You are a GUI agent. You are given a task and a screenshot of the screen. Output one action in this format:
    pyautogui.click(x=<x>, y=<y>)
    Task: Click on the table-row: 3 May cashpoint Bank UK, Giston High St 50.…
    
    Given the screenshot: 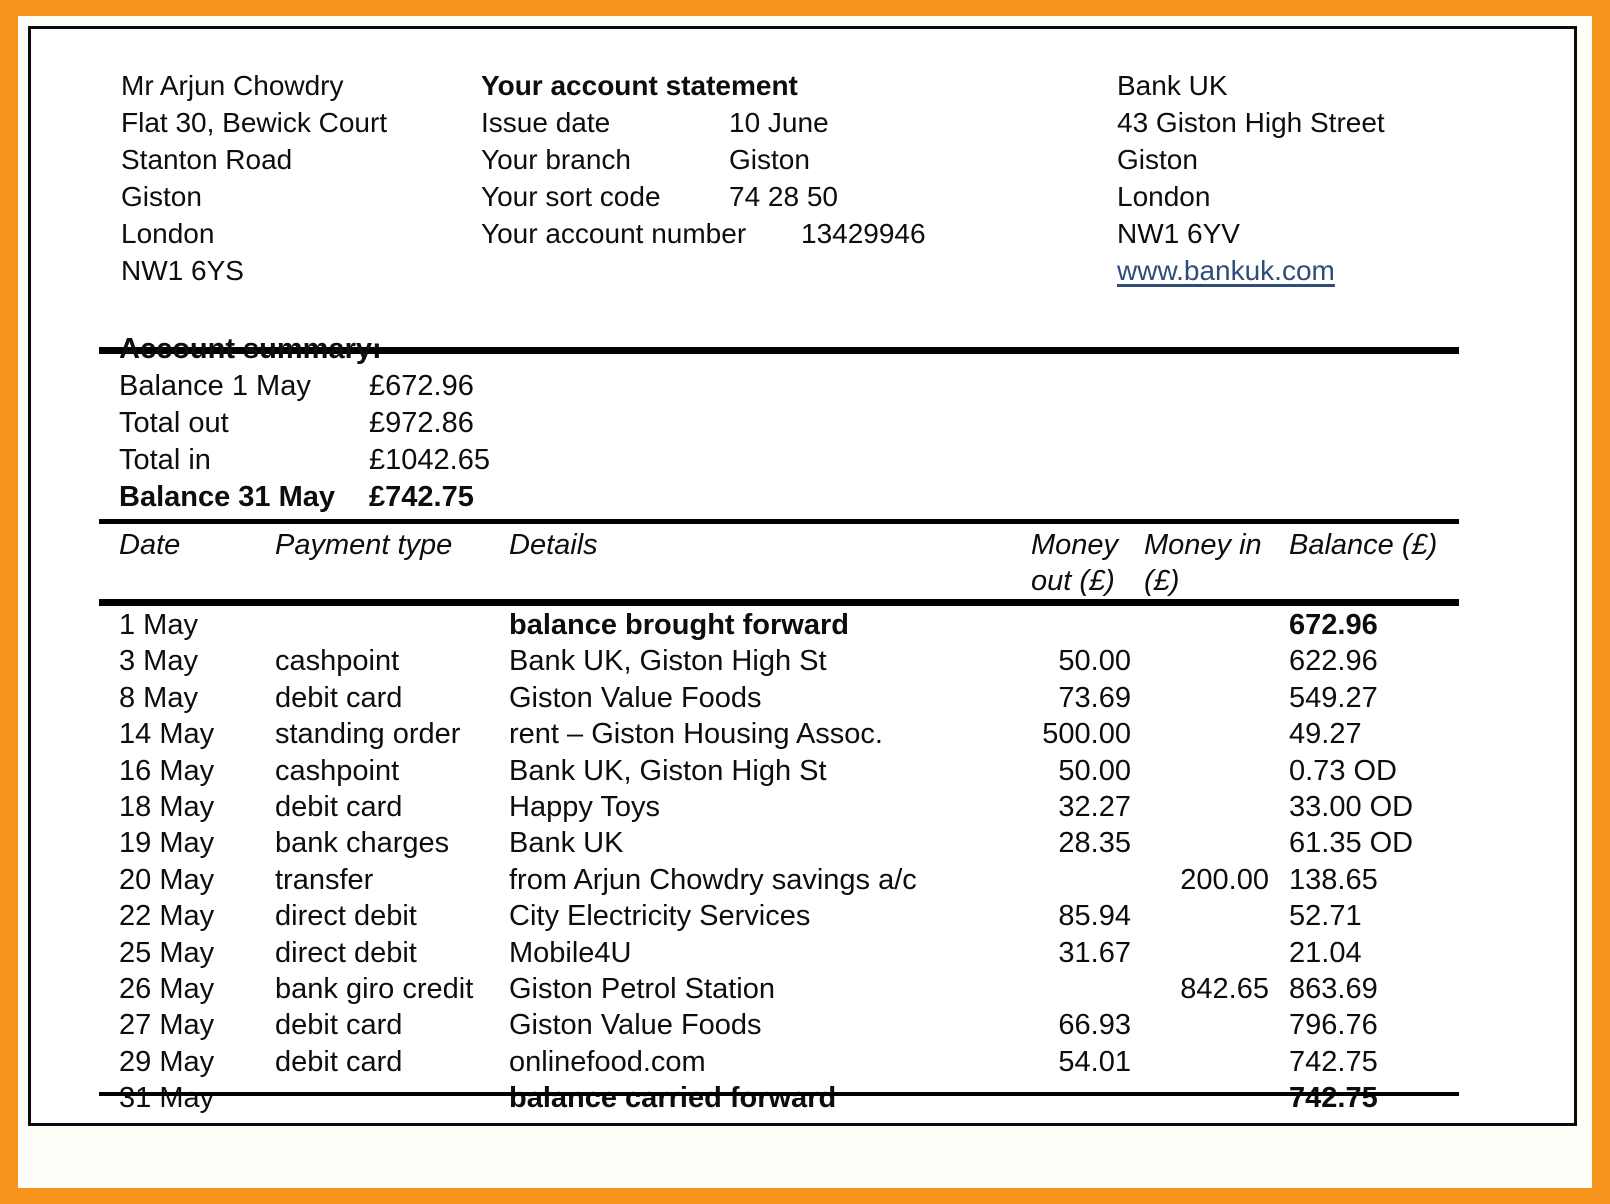 What is the action you would take?
    pyautogui.click(x=802, y=661)
    